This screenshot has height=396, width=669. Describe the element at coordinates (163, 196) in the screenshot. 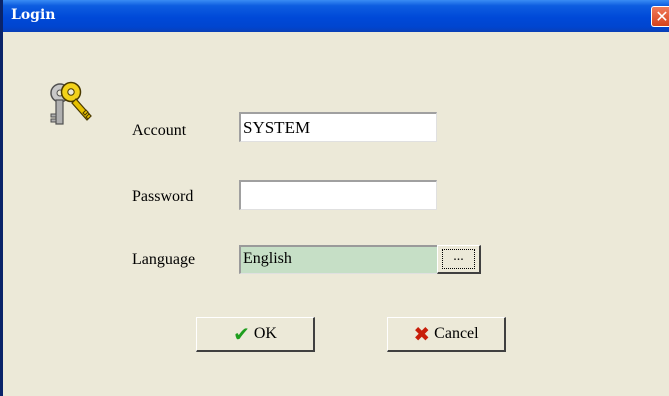

I see `password-label: Password` at that location.